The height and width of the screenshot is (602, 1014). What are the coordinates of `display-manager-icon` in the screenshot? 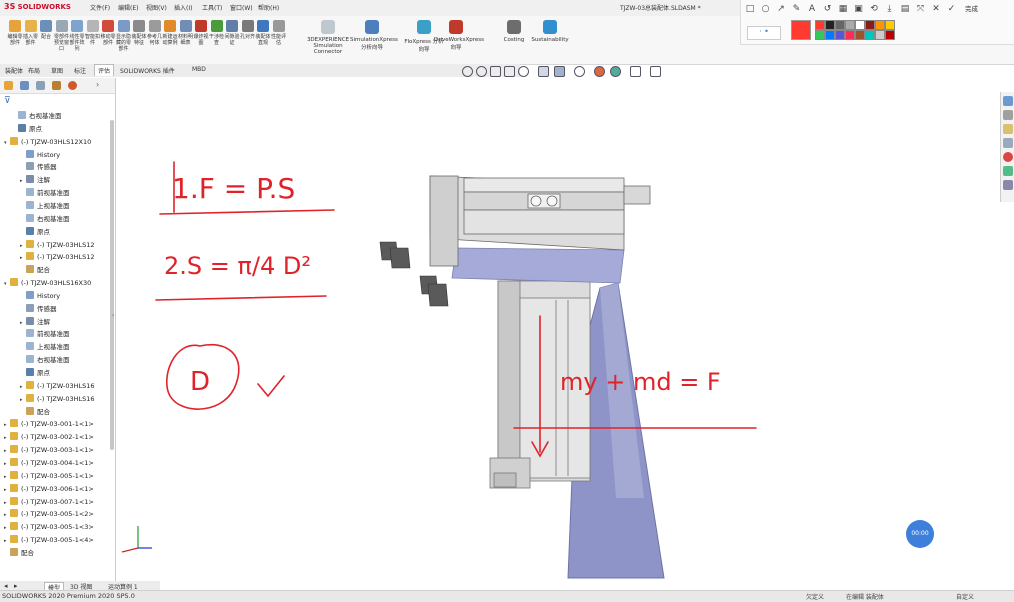 It's located at (72, 85).